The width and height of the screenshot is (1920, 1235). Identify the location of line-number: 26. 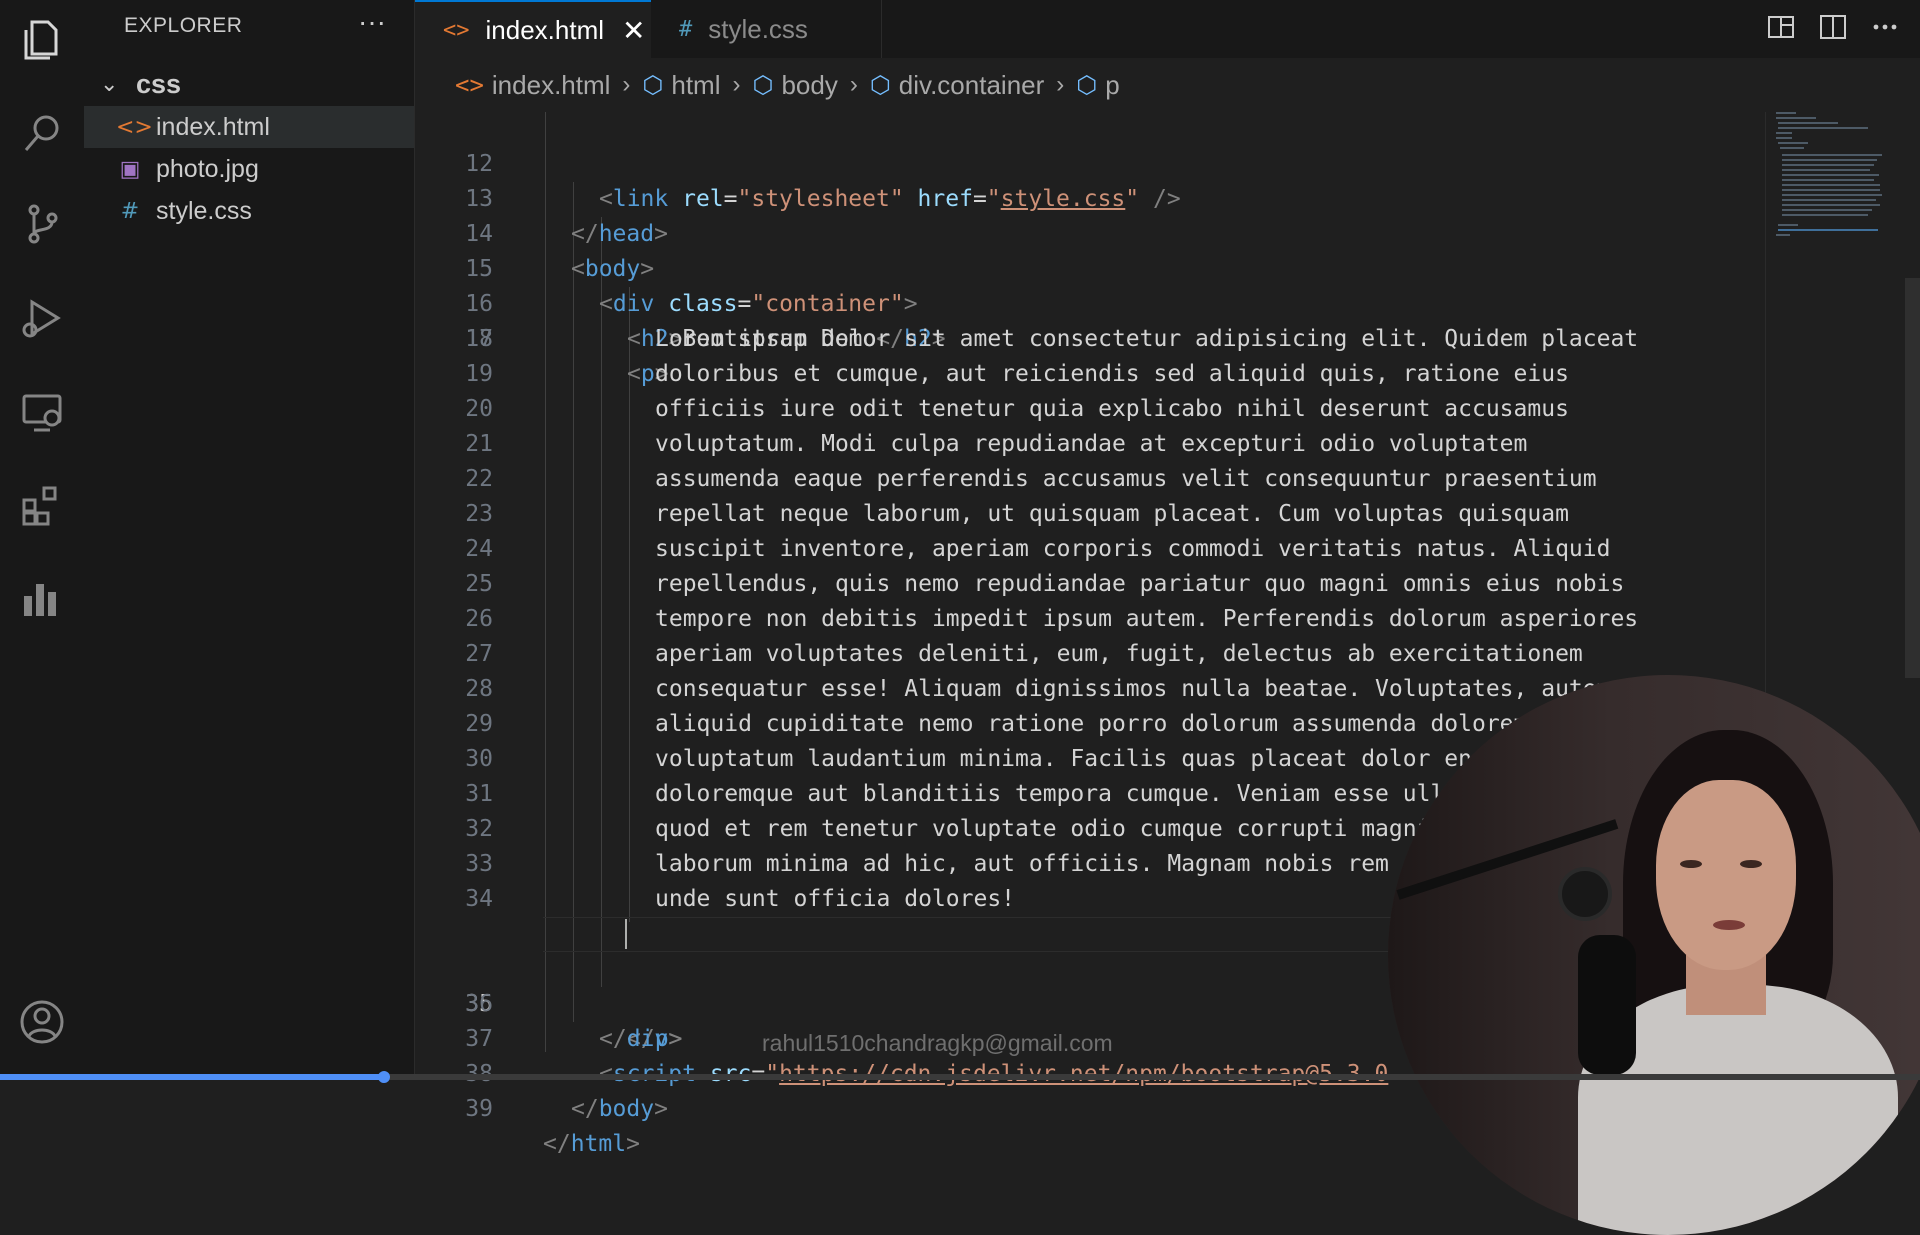
(479, 619).